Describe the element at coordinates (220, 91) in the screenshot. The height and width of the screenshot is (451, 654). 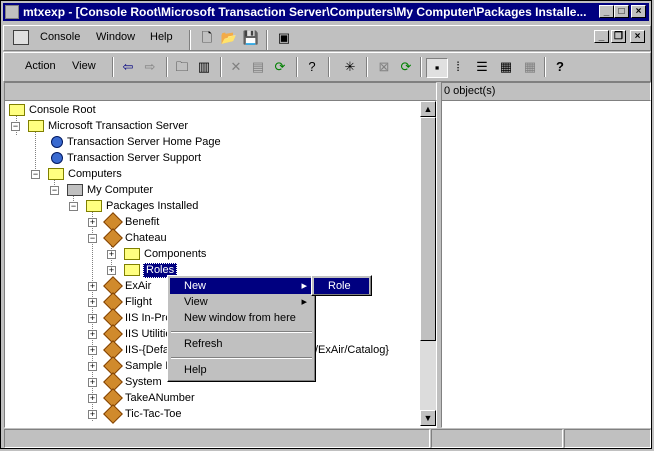
I see `tree-header` at that location.